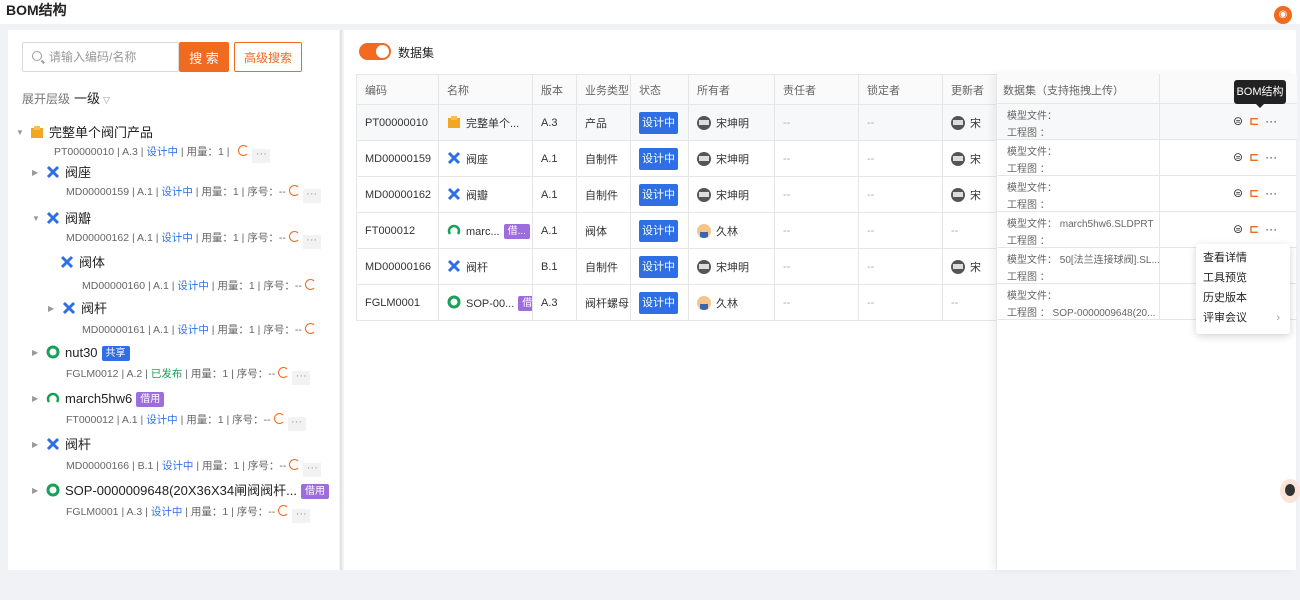  Describe the element at coordinates (66, 97) in the screenshot. I see `expand-level-select: 展开层级 一级 ▽` at that location.